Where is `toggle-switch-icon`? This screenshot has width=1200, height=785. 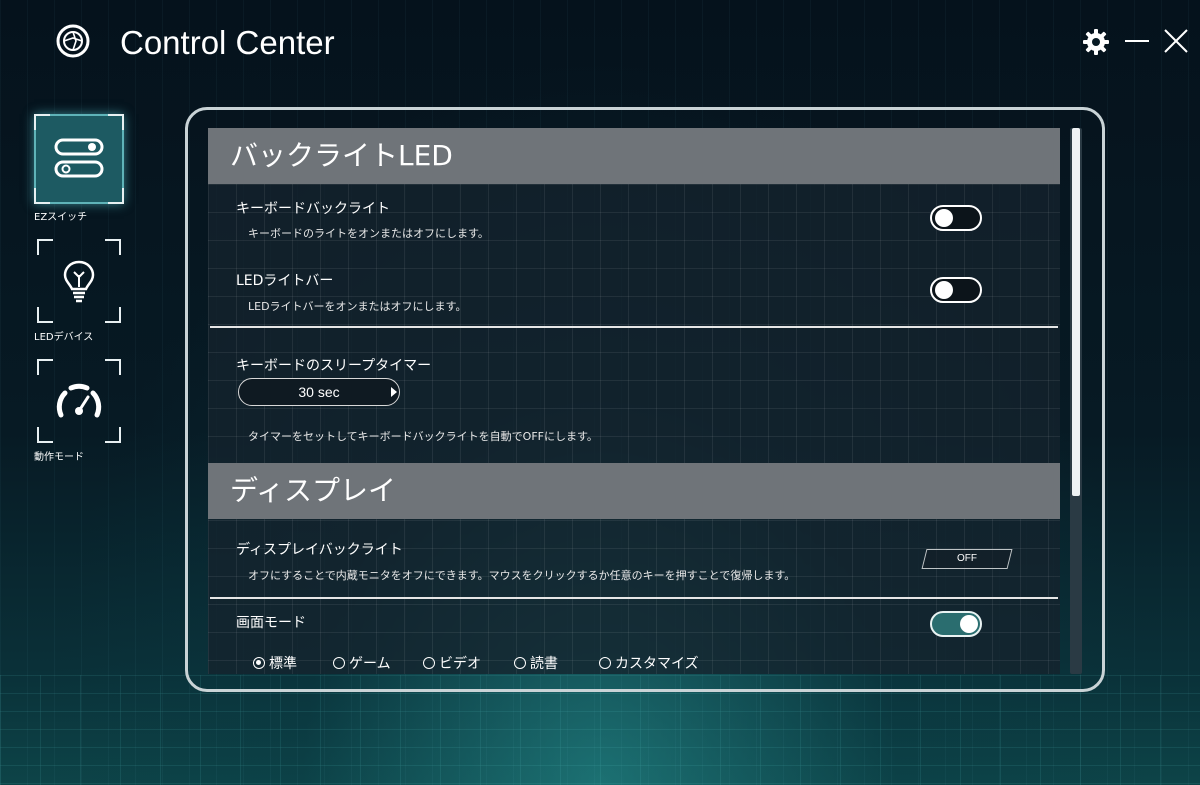
toggle-switch-icon is located at coordinates (79, 158).